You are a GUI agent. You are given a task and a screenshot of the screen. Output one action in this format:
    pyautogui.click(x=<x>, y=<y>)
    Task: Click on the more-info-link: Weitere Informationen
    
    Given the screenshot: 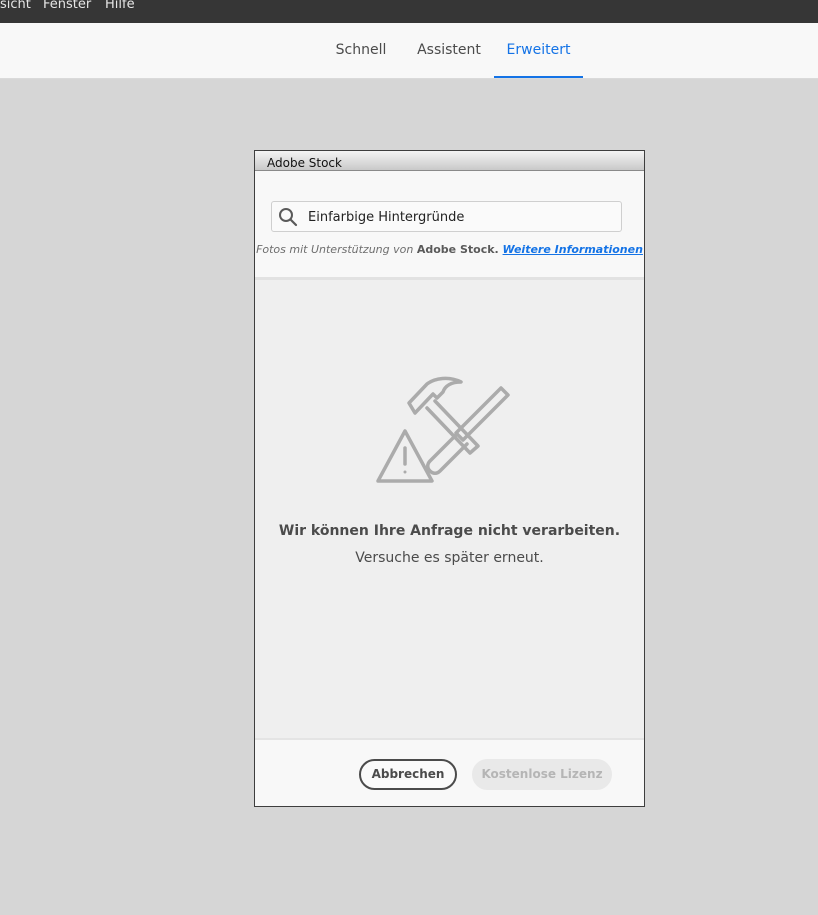 What is the action you would take?
    pyautogui.click(x=573, y=249)
    